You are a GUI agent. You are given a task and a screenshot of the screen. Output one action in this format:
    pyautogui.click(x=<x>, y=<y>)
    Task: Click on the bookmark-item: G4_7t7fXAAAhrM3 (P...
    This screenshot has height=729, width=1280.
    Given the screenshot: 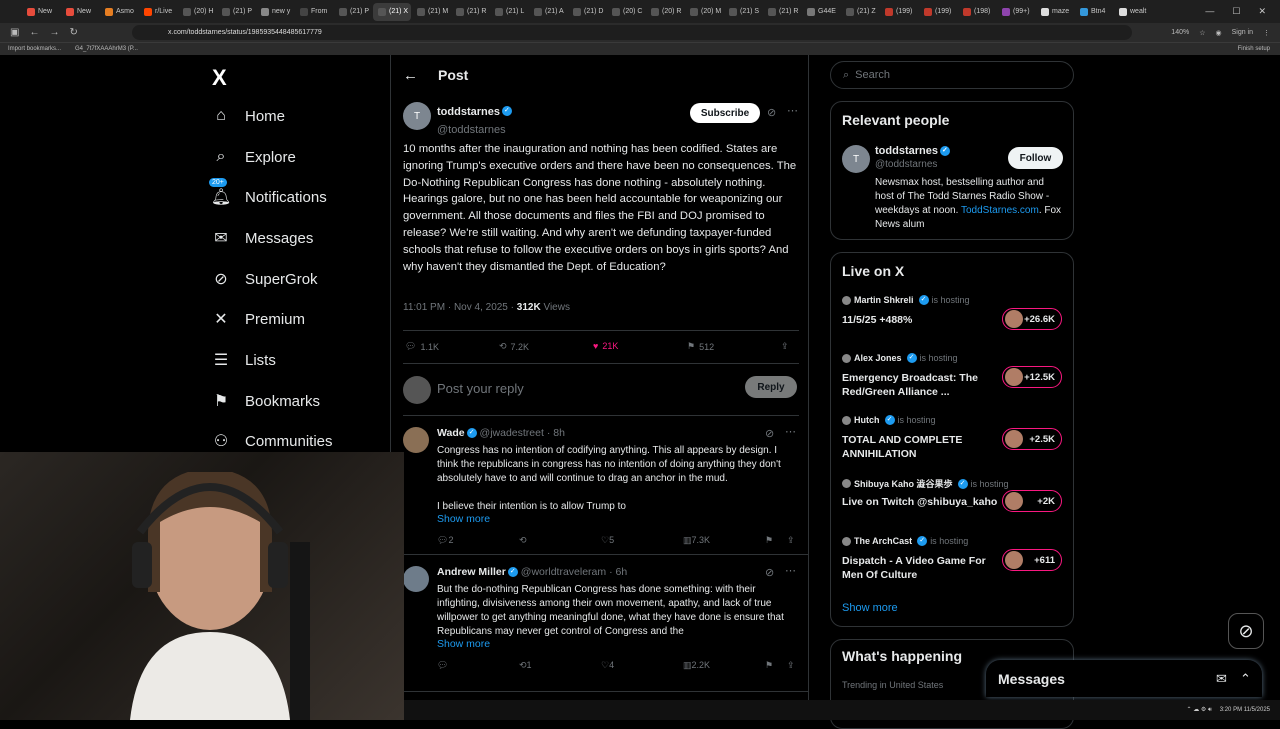 What is the action you would take?
    pyautogui.click(x=106, y=49)
    